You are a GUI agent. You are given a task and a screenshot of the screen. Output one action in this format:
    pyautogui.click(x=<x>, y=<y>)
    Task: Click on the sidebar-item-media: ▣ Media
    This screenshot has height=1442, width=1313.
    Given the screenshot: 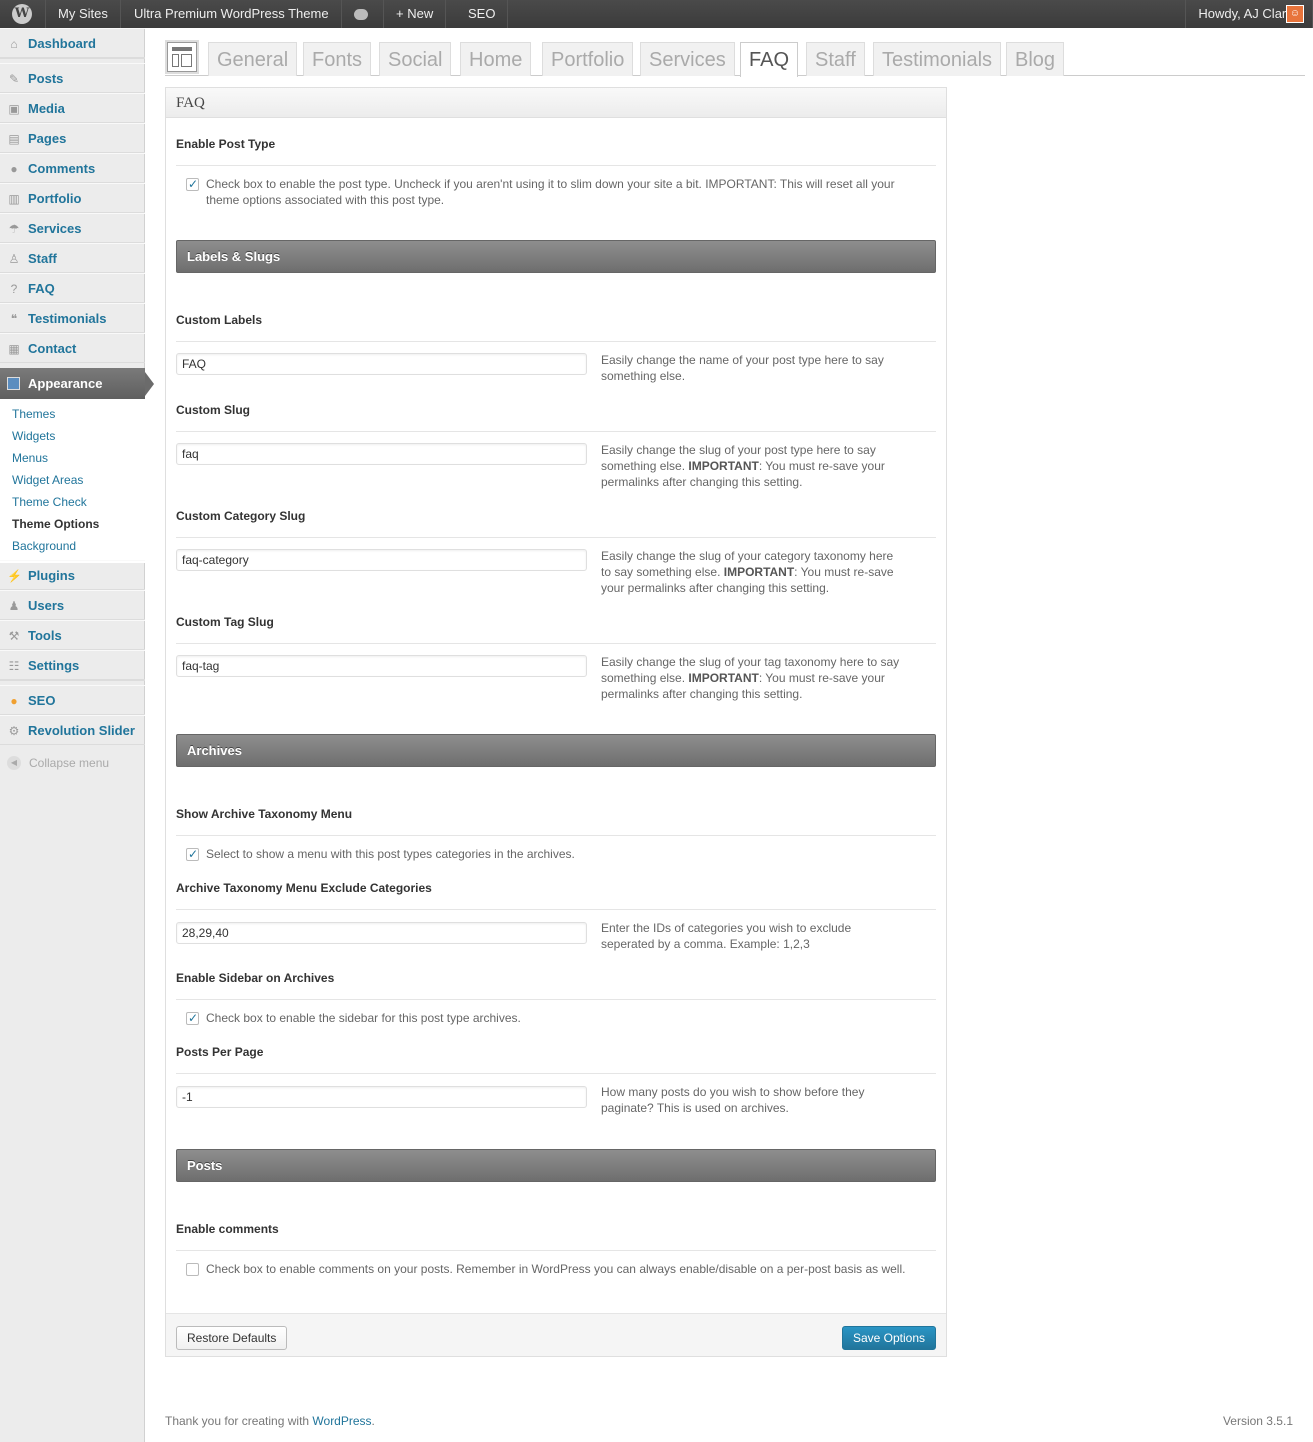 What is the action you would take?
    pyautogui.click(x=72, y=108)
    